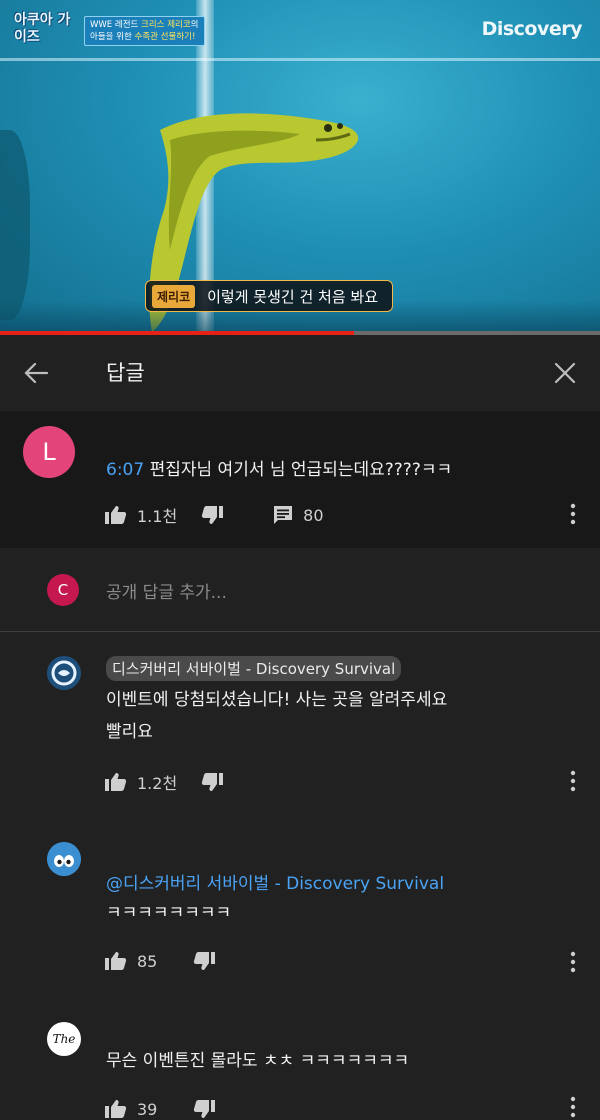  I want to click on banner-highlight: 수족관 선물하기!, so click(165, 37).